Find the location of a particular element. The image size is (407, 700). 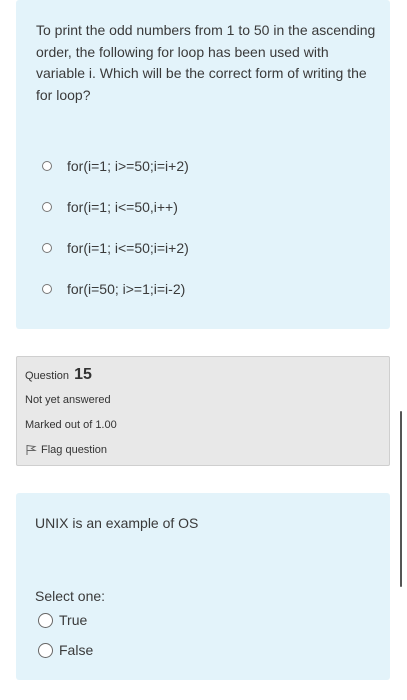

answer-status: Not yet answered is located at coordinates (68, 400).